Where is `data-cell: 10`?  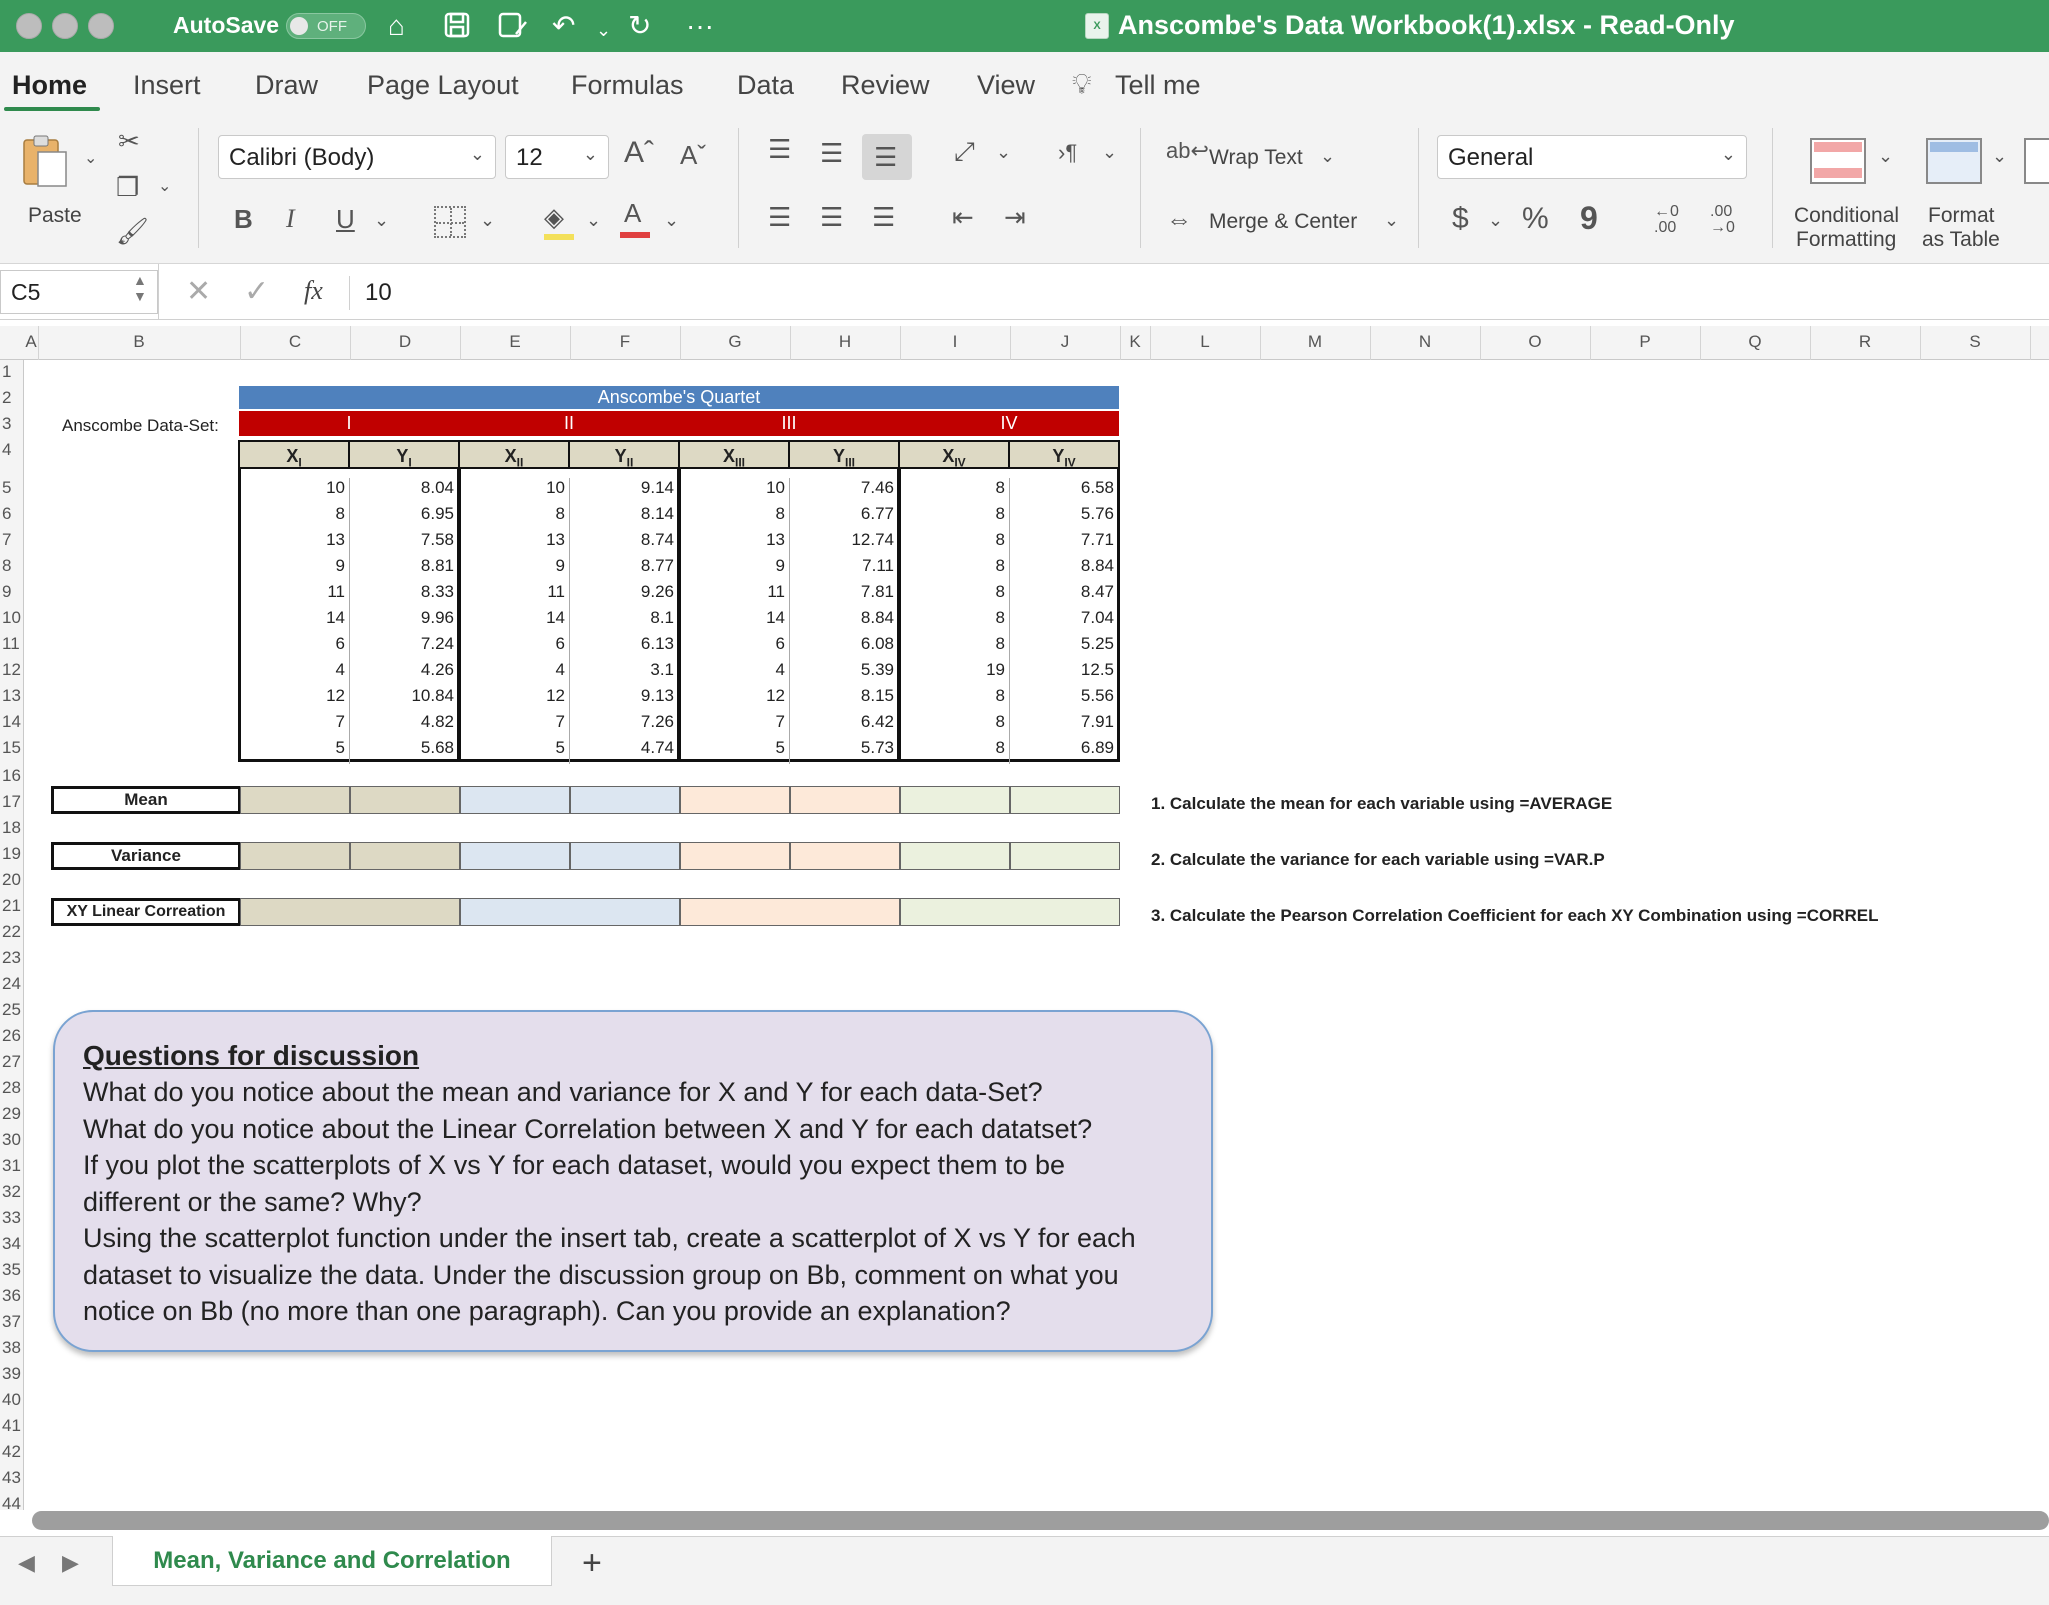 data-cell: 10 is located at coordinates (735, 491).